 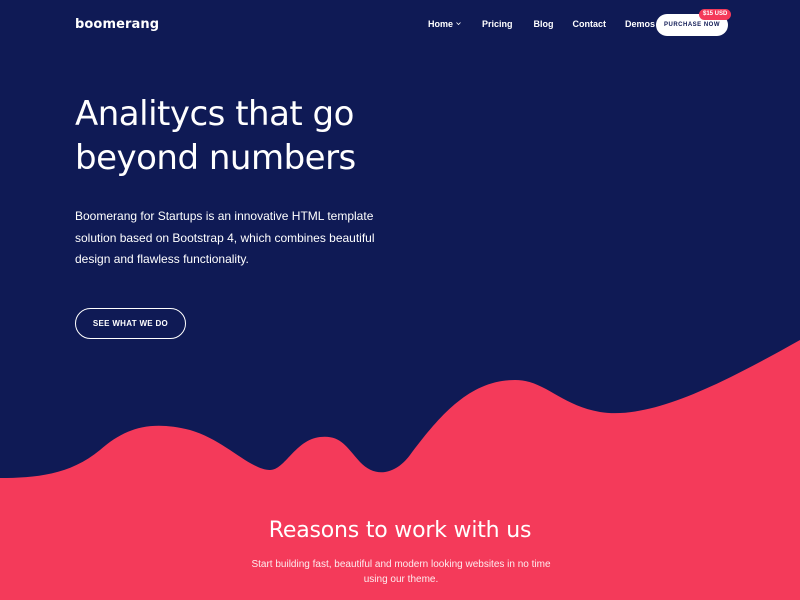 What do you see at coordinates (441, 24) in the screenshot?
I see `nav-item-label: Home` at bounding box center [441, 24].